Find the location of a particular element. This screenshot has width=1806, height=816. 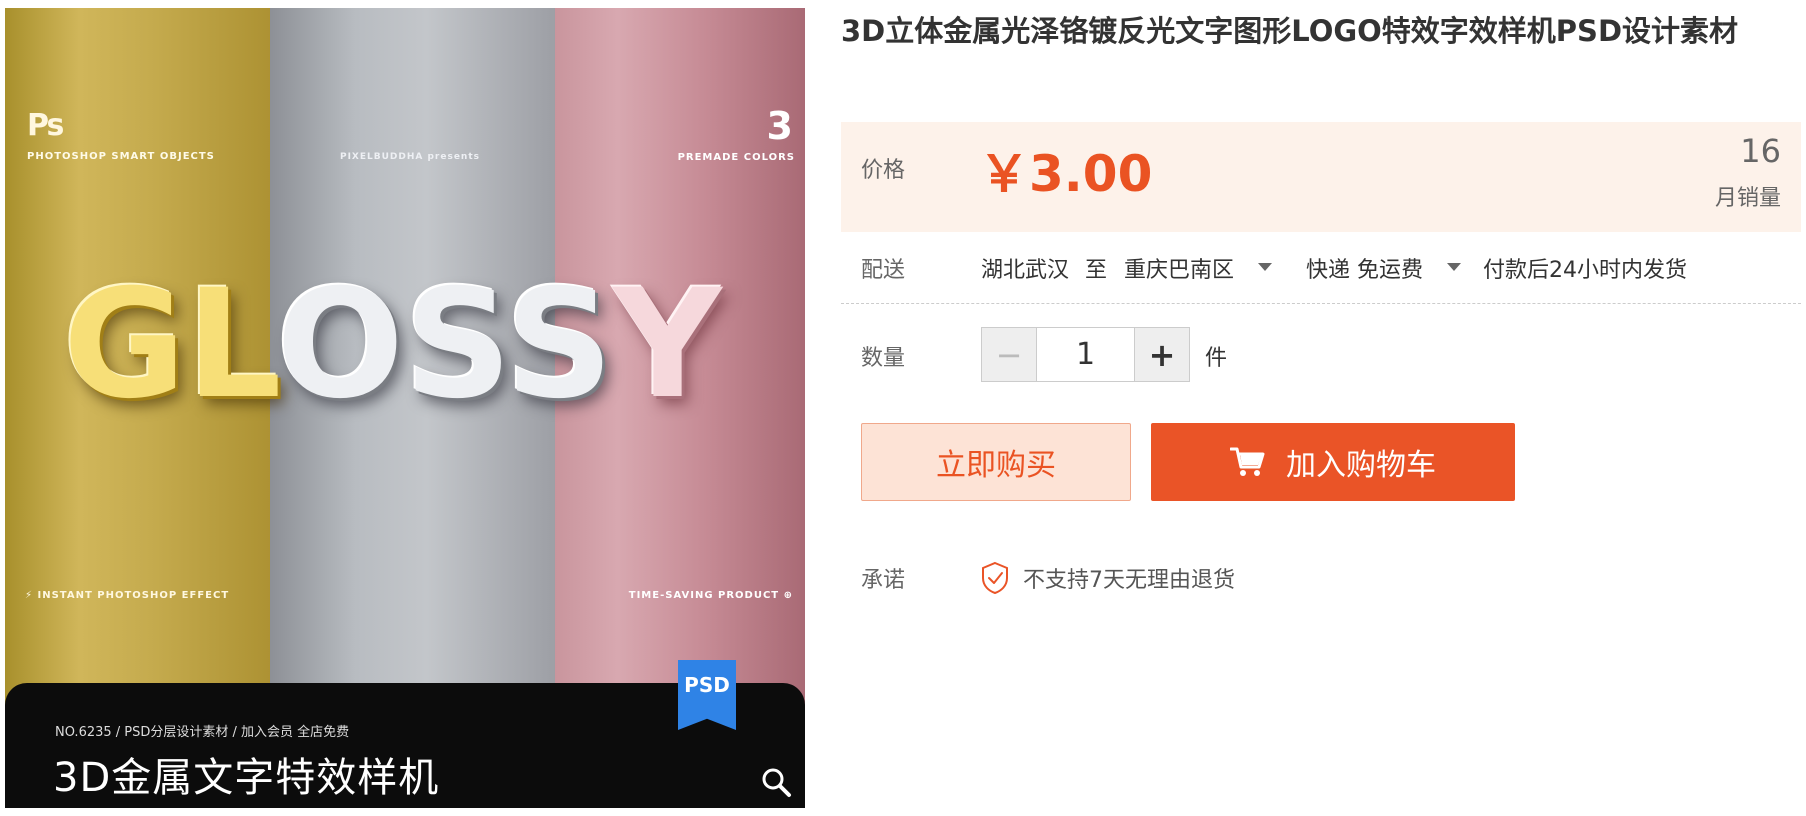

glossy-headline: GLOSSY is located at coordinates (413, 345).